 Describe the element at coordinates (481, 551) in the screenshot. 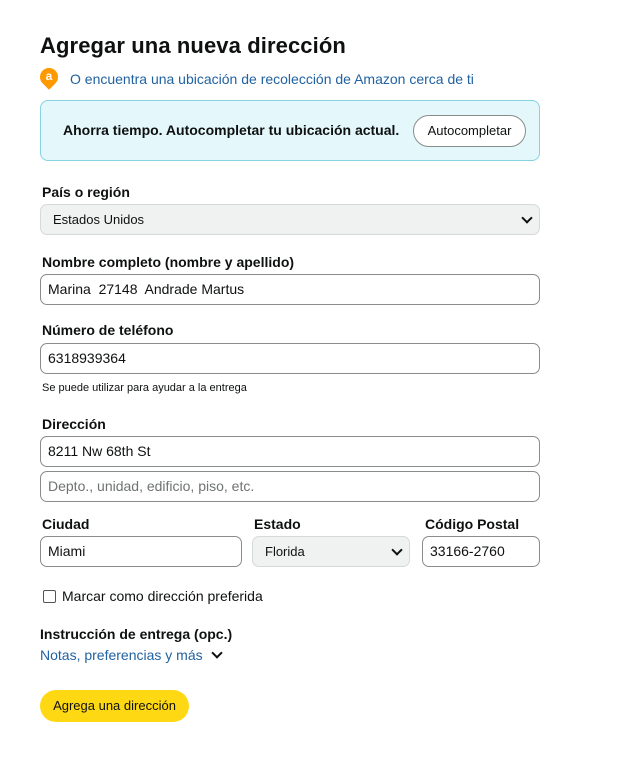

I see `postal-input: 33166-2760` at that location.